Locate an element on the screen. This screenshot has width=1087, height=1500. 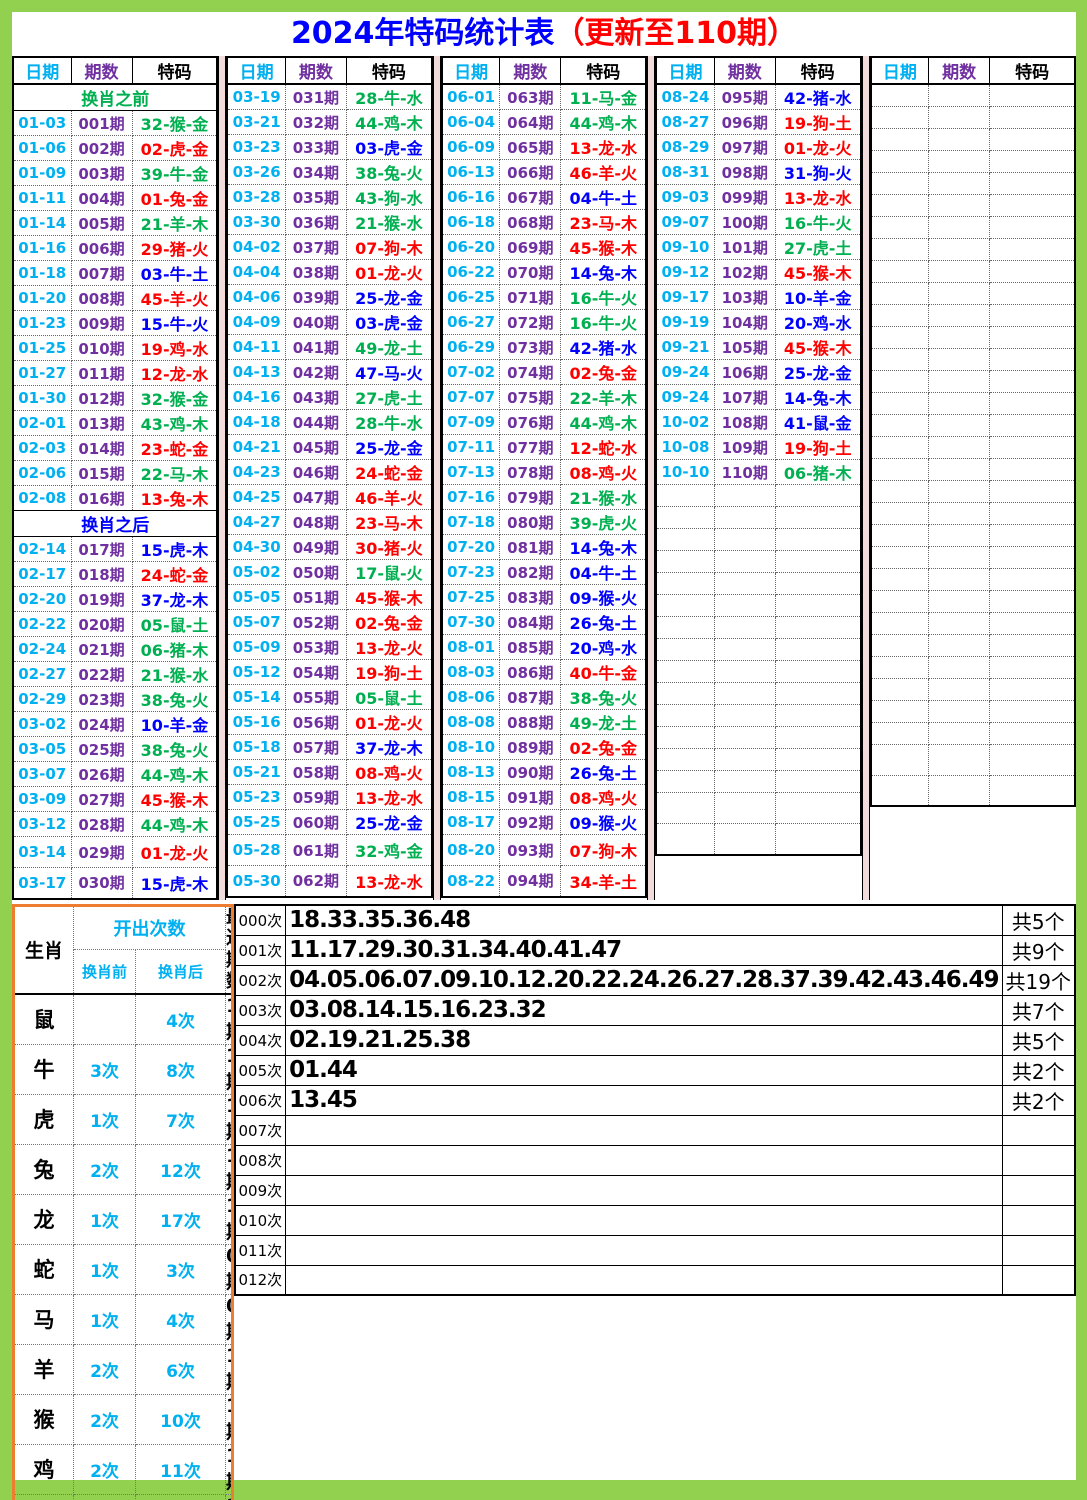
period-cell: 070期 is located at coordinates (530, 272).